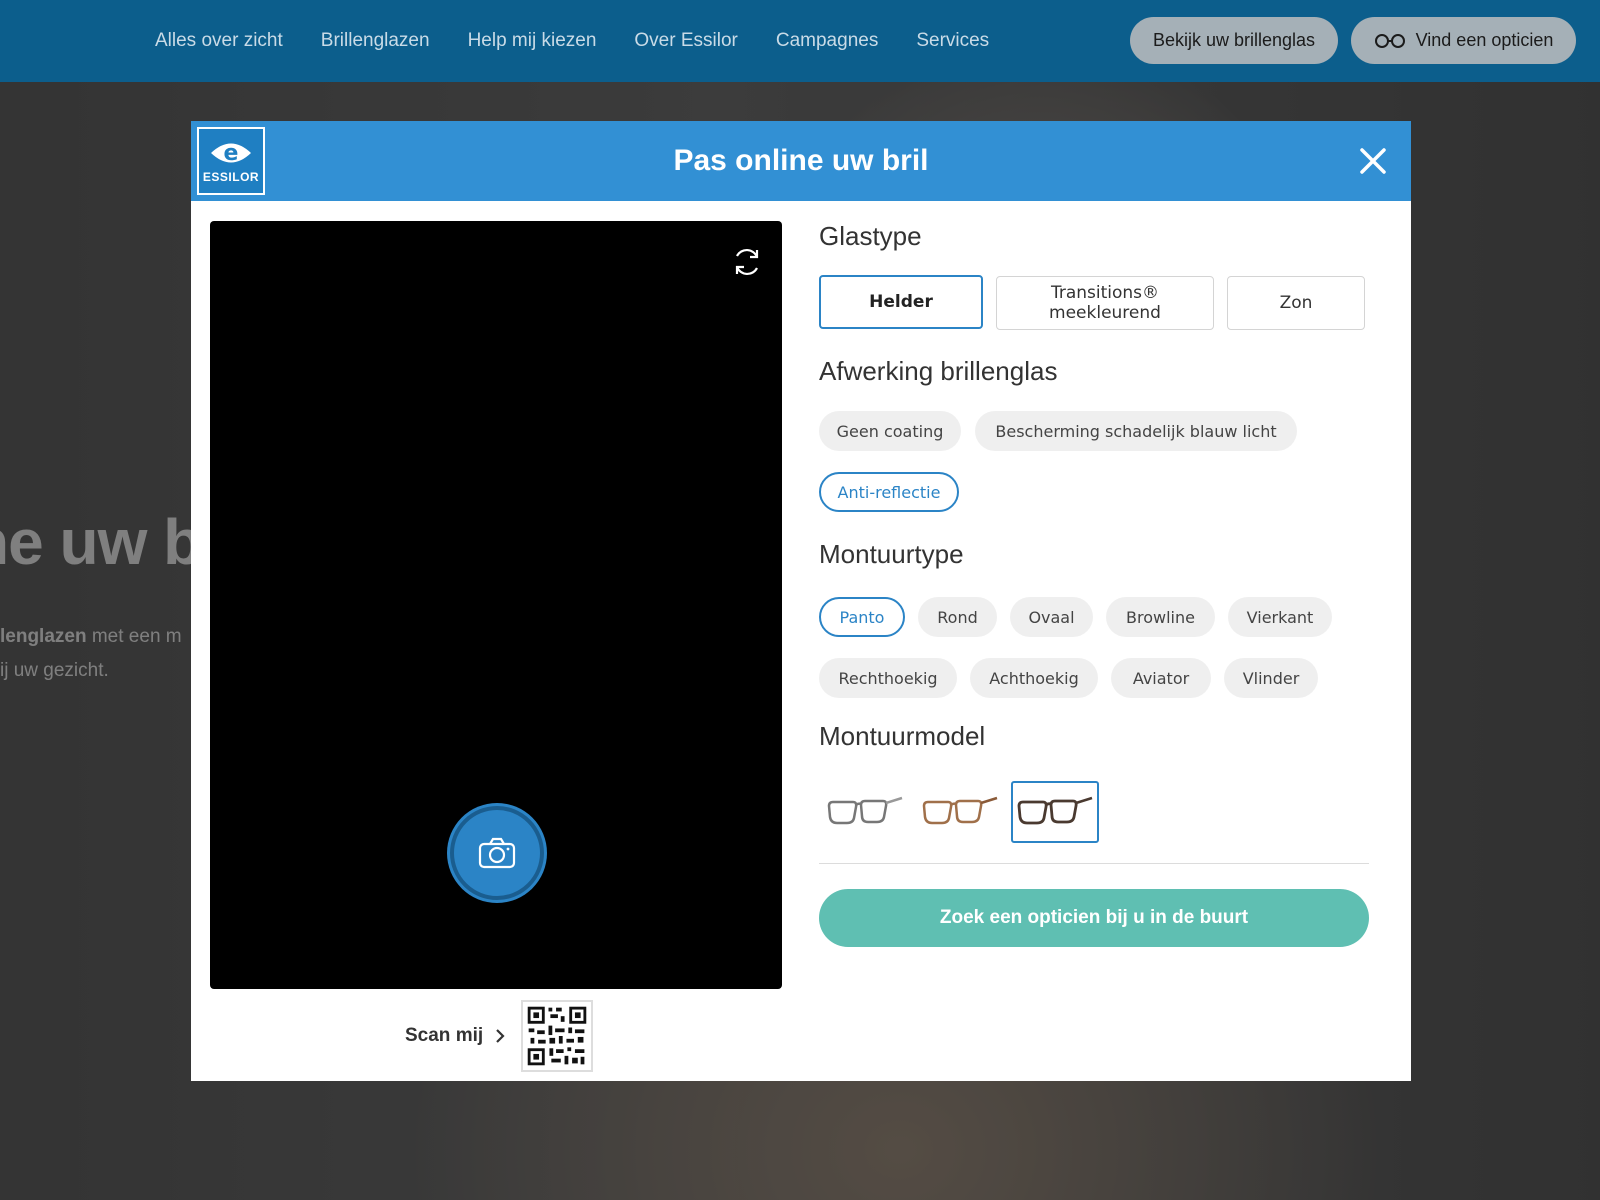 The image size is (1600, 1200). Describe the element at coordinates (862, 617) in the screenshot. I see `montuurtype-option-panto: Panto` at that location.